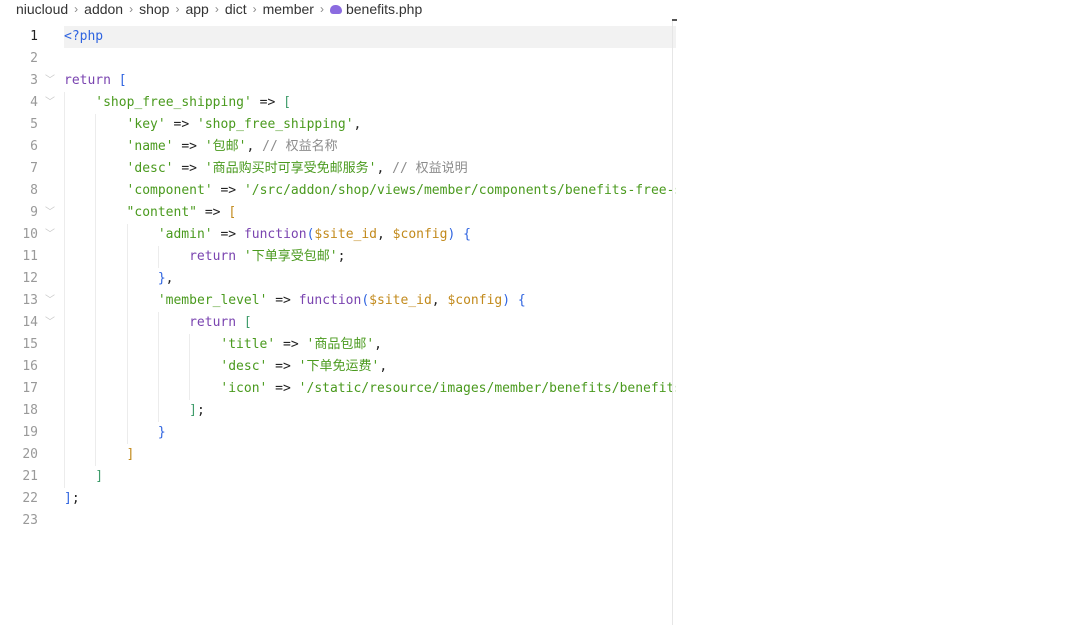 The image size is (1090, 626). I want to click on line-number: 16, so click(30, 366).